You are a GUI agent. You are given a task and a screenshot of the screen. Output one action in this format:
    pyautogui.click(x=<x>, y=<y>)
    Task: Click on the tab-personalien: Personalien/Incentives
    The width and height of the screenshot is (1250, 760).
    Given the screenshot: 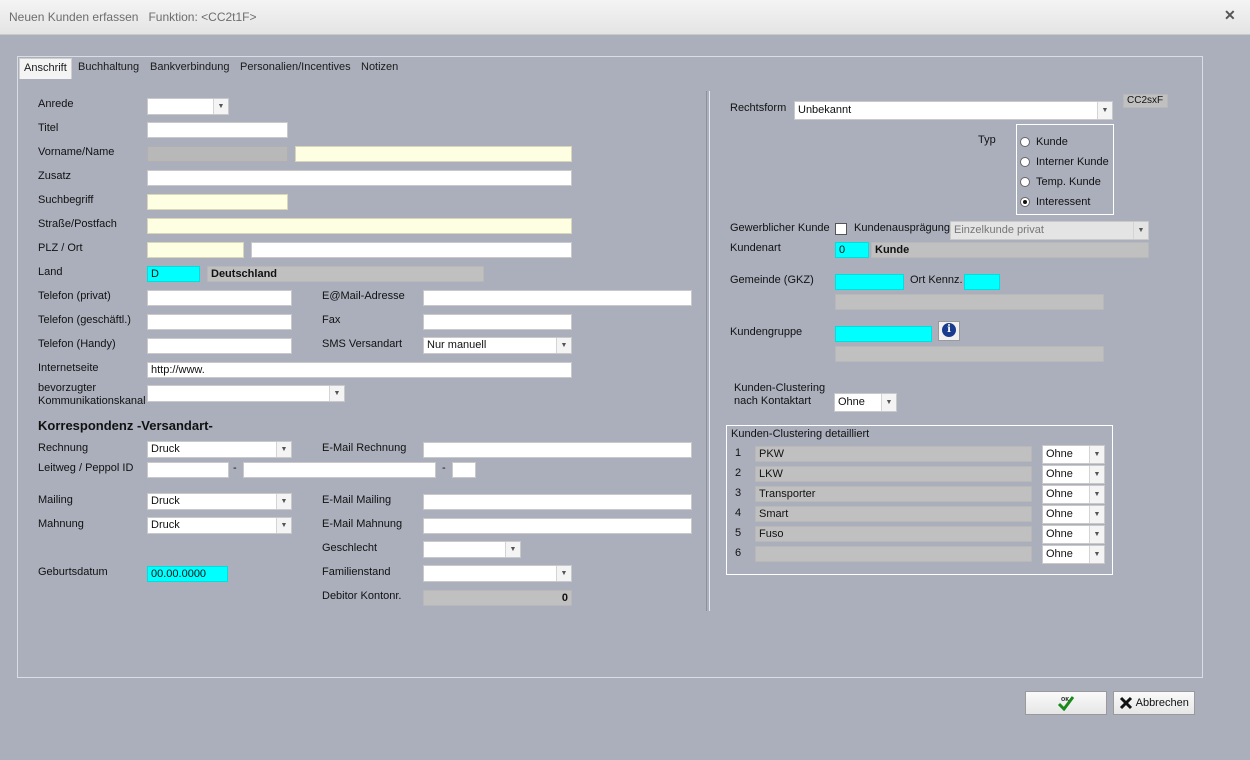 What is the action you would take?
    pyautogui.click(x=295, y=67)
    